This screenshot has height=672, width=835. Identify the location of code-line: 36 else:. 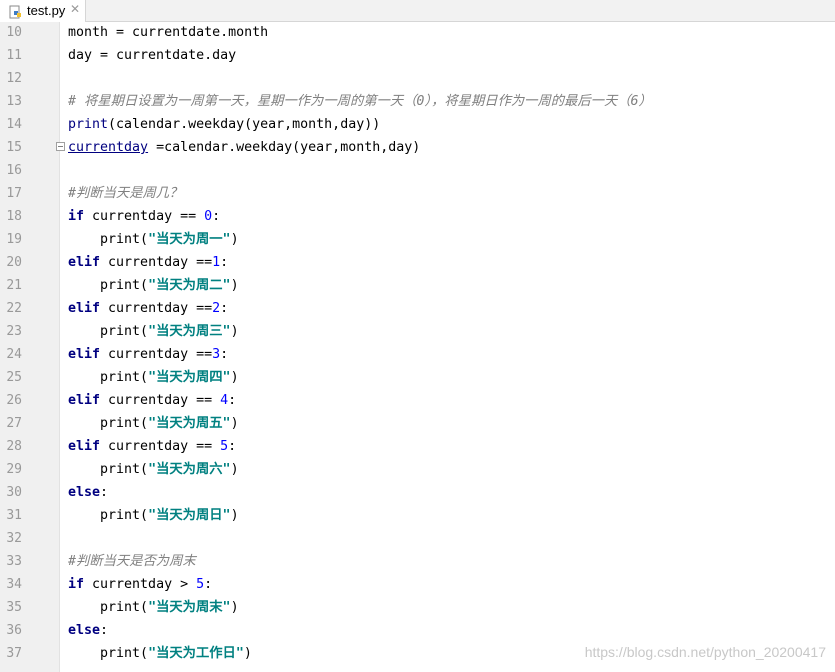
(417, 630).